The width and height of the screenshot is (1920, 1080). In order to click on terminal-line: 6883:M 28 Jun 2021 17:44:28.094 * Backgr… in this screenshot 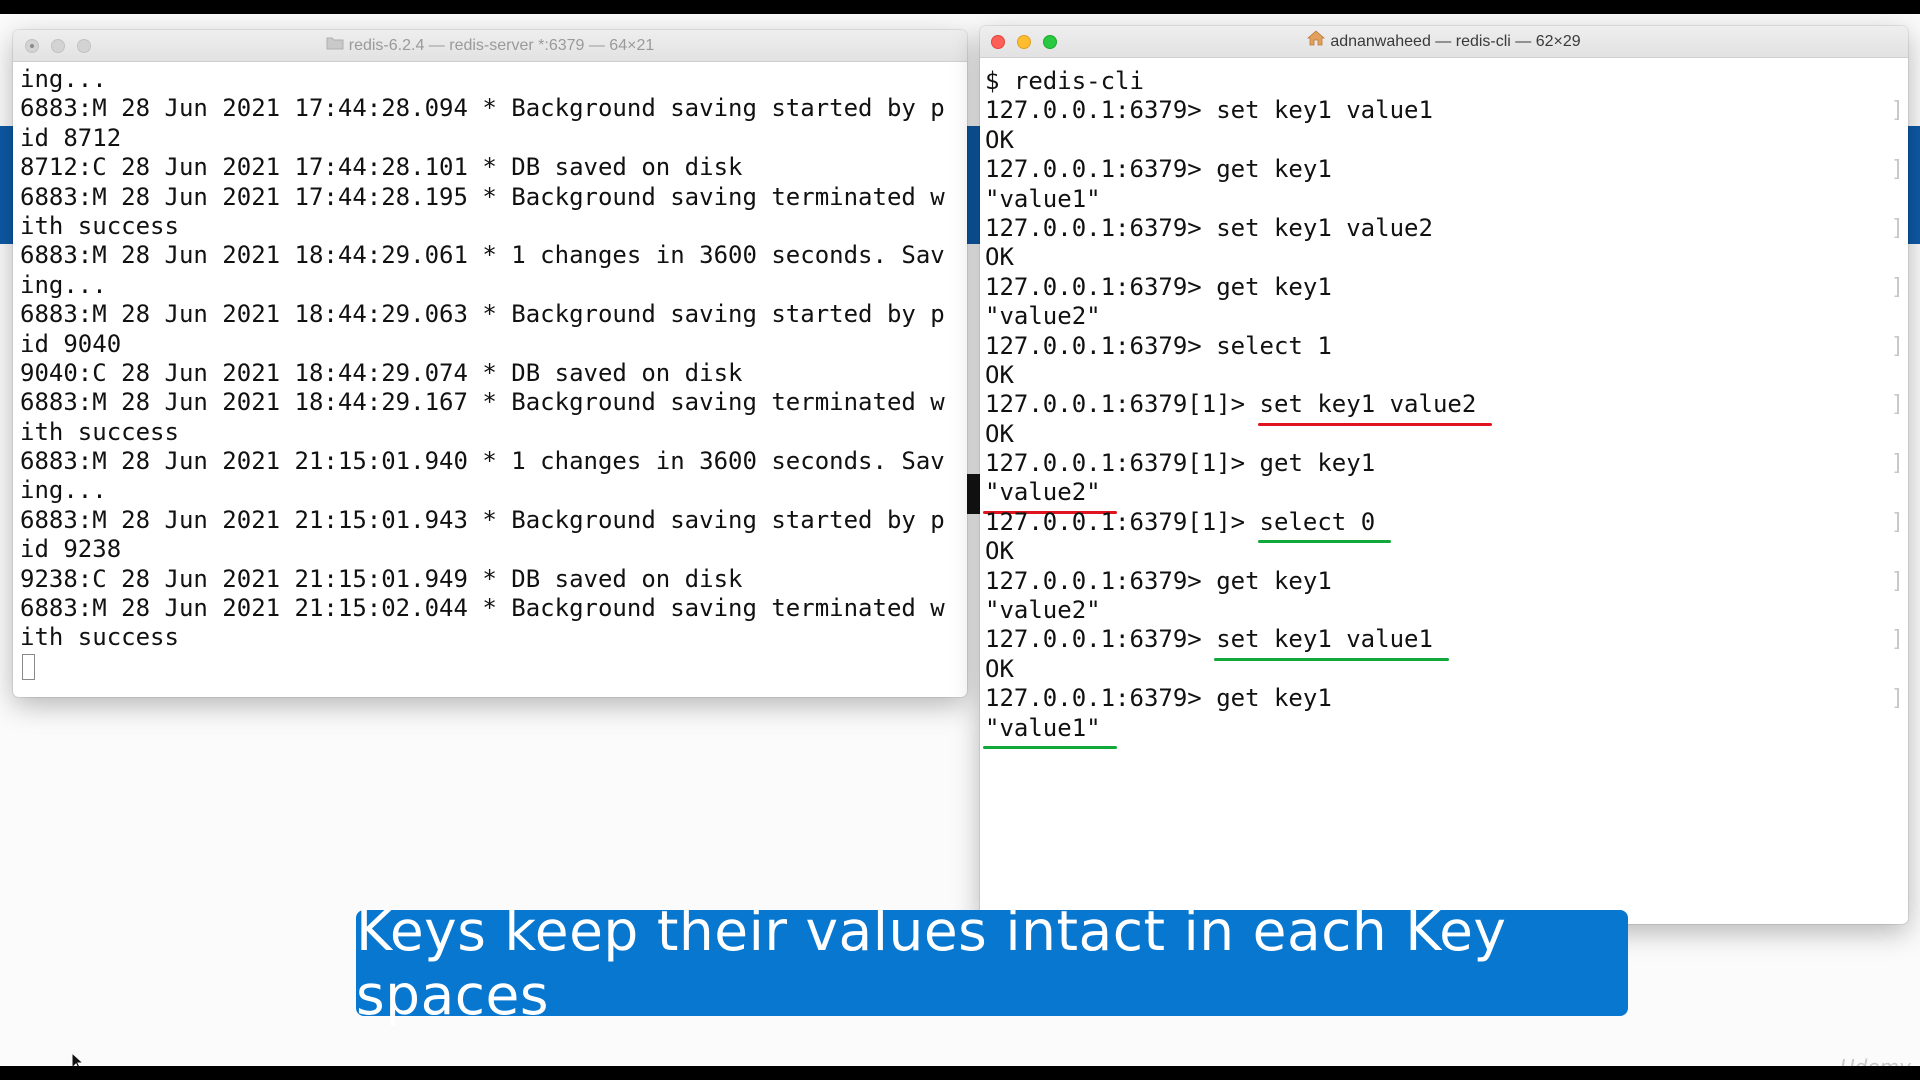, I will do `click(482, 108)`.